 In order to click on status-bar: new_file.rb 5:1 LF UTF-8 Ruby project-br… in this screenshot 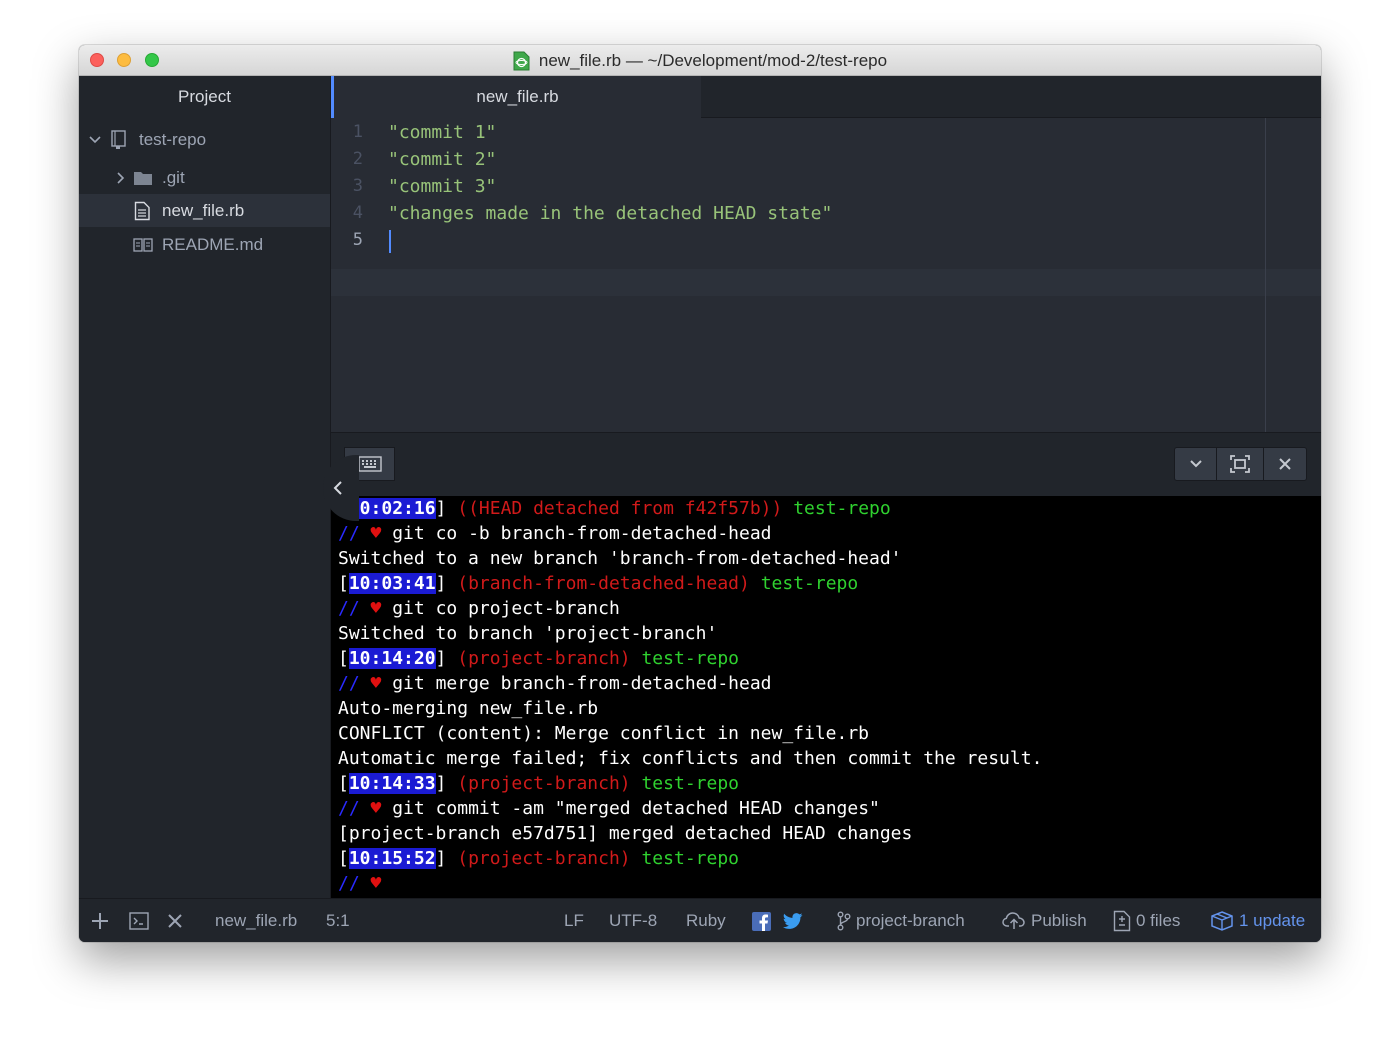, I will do `click(700, 920)`.